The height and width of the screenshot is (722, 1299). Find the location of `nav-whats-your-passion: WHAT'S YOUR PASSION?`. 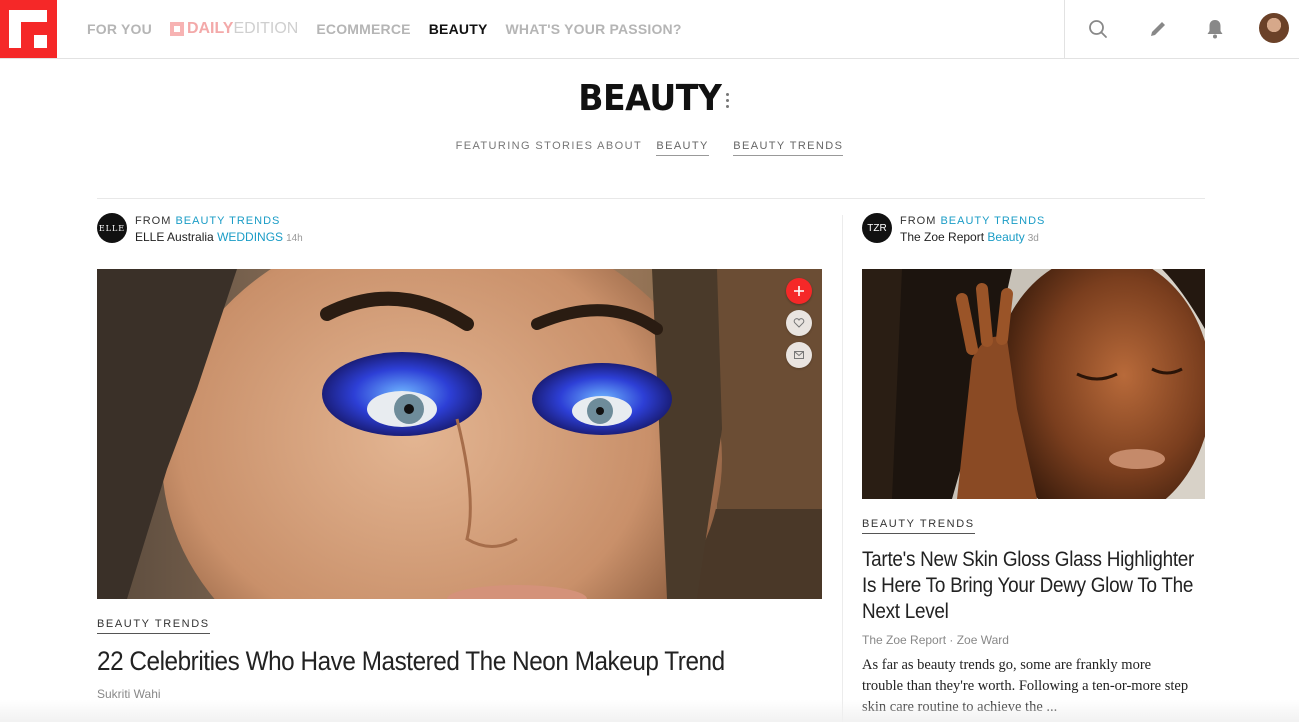

nav-whats-your-passion: WHAT'S YOUR PASSION? is located at coordinates (593, 29).